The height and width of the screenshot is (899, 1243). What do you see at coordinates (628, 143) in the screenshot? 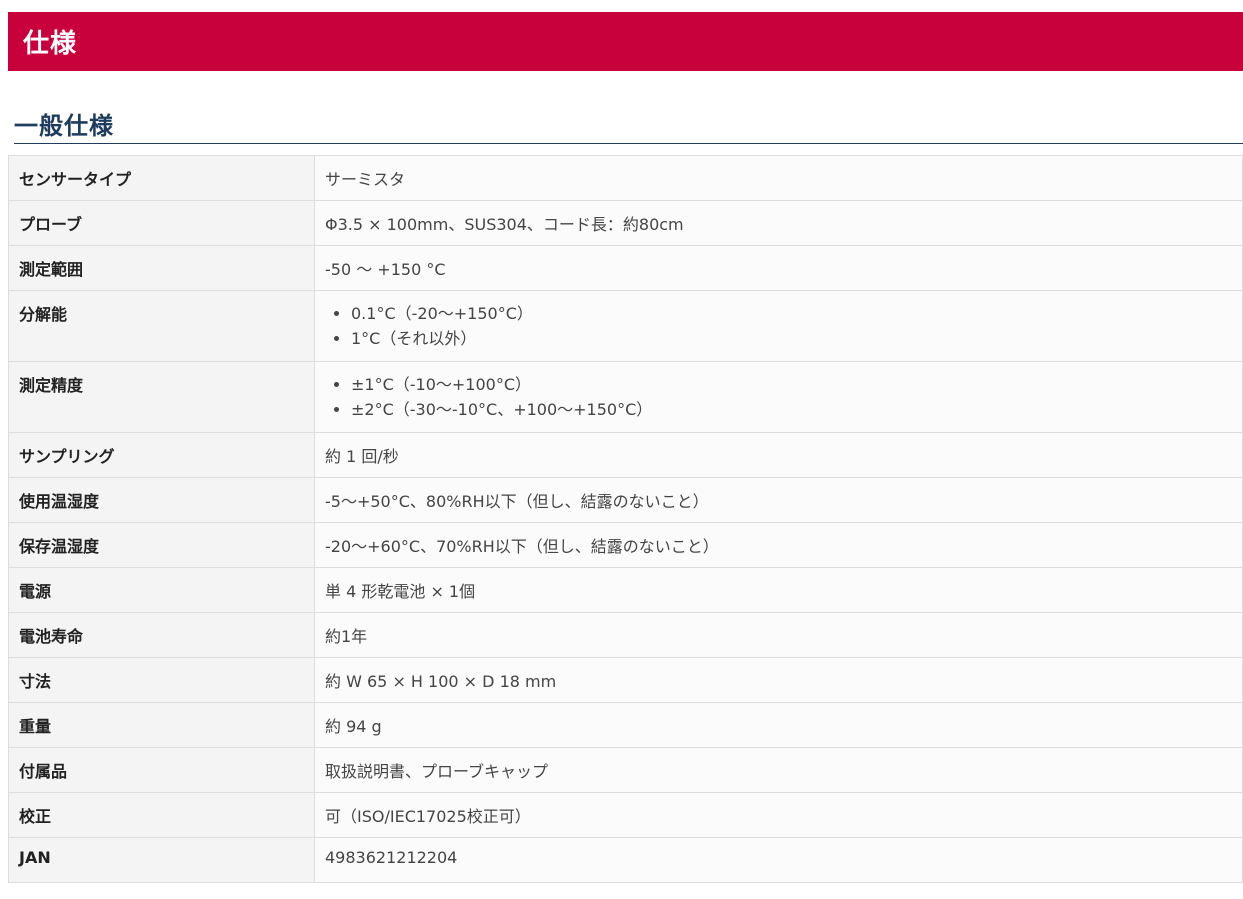
I see `section-divider` at bounding box center [628, 143].